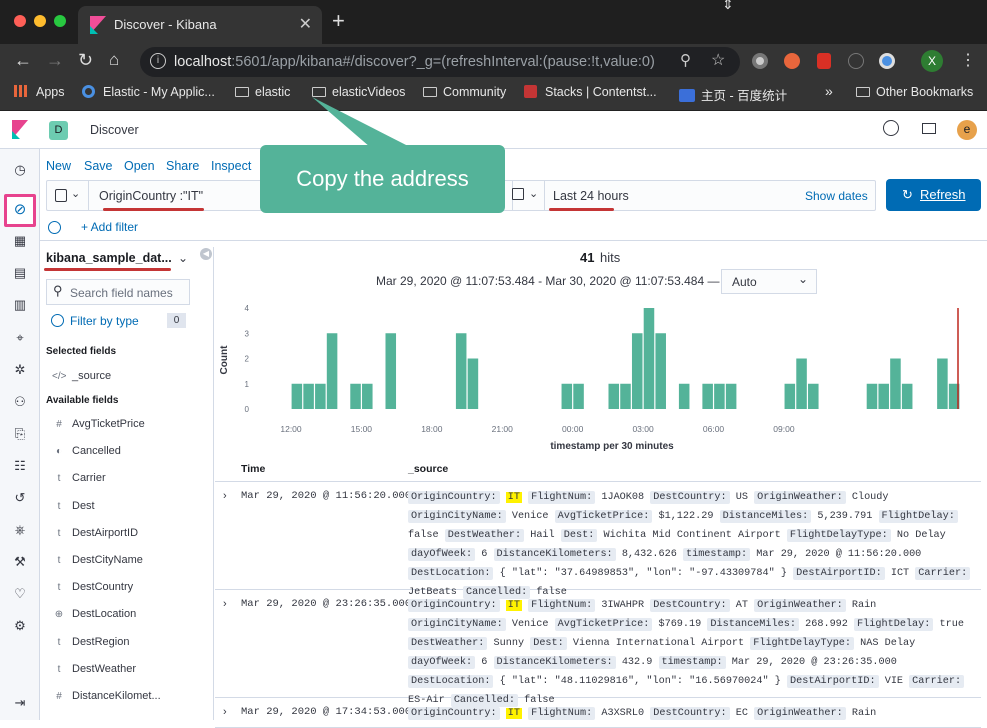 The image size is (987, 728). I want to click on collapse-nav-icon: ⇥, so click(20, 703).